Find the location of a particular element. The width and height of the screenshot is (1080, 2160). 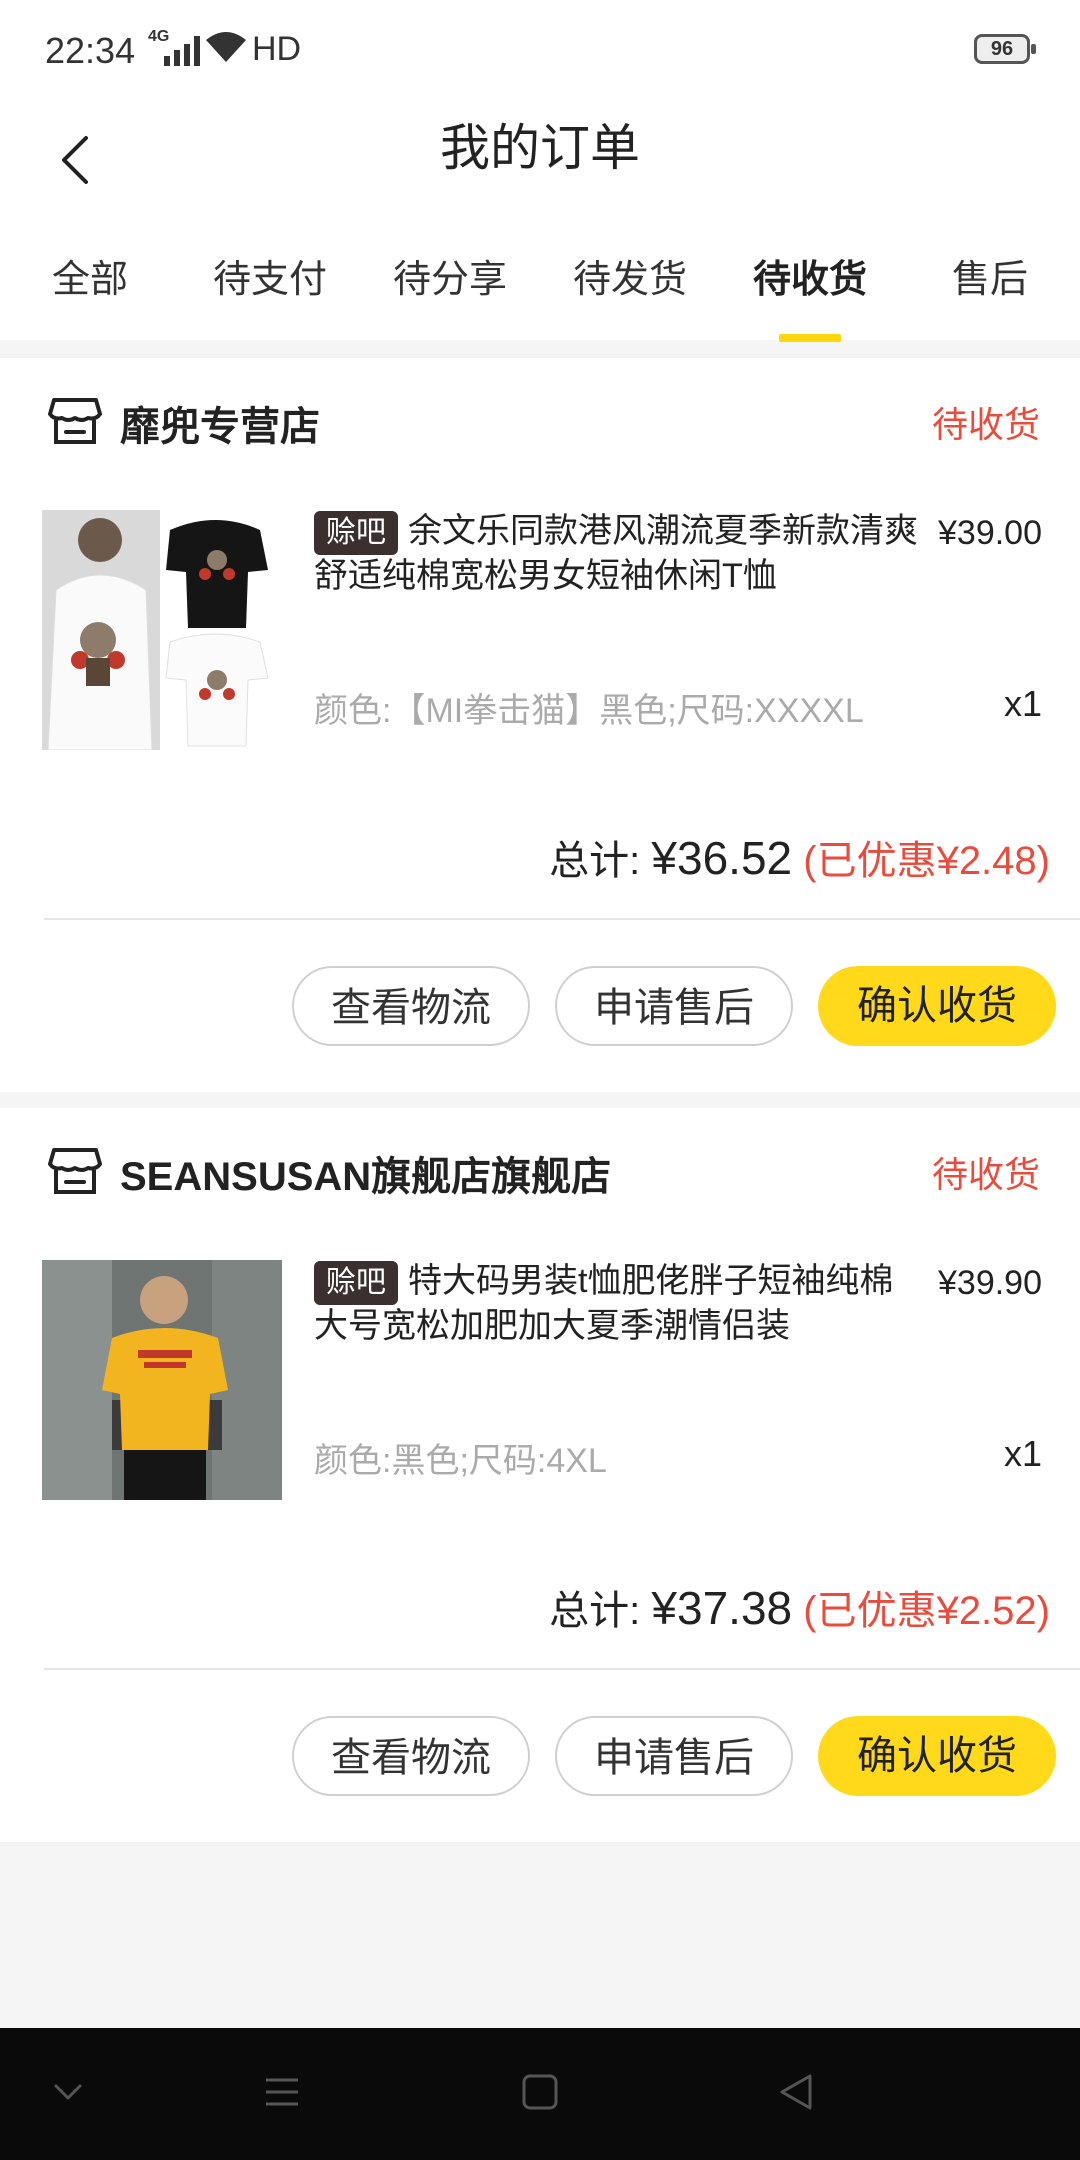

product-title: 赊吧 余文乐同款港风潮流夏季新款清爽舒适纯棉宽松男女短袖休闲T恤 is located at coordinates (619, 553).